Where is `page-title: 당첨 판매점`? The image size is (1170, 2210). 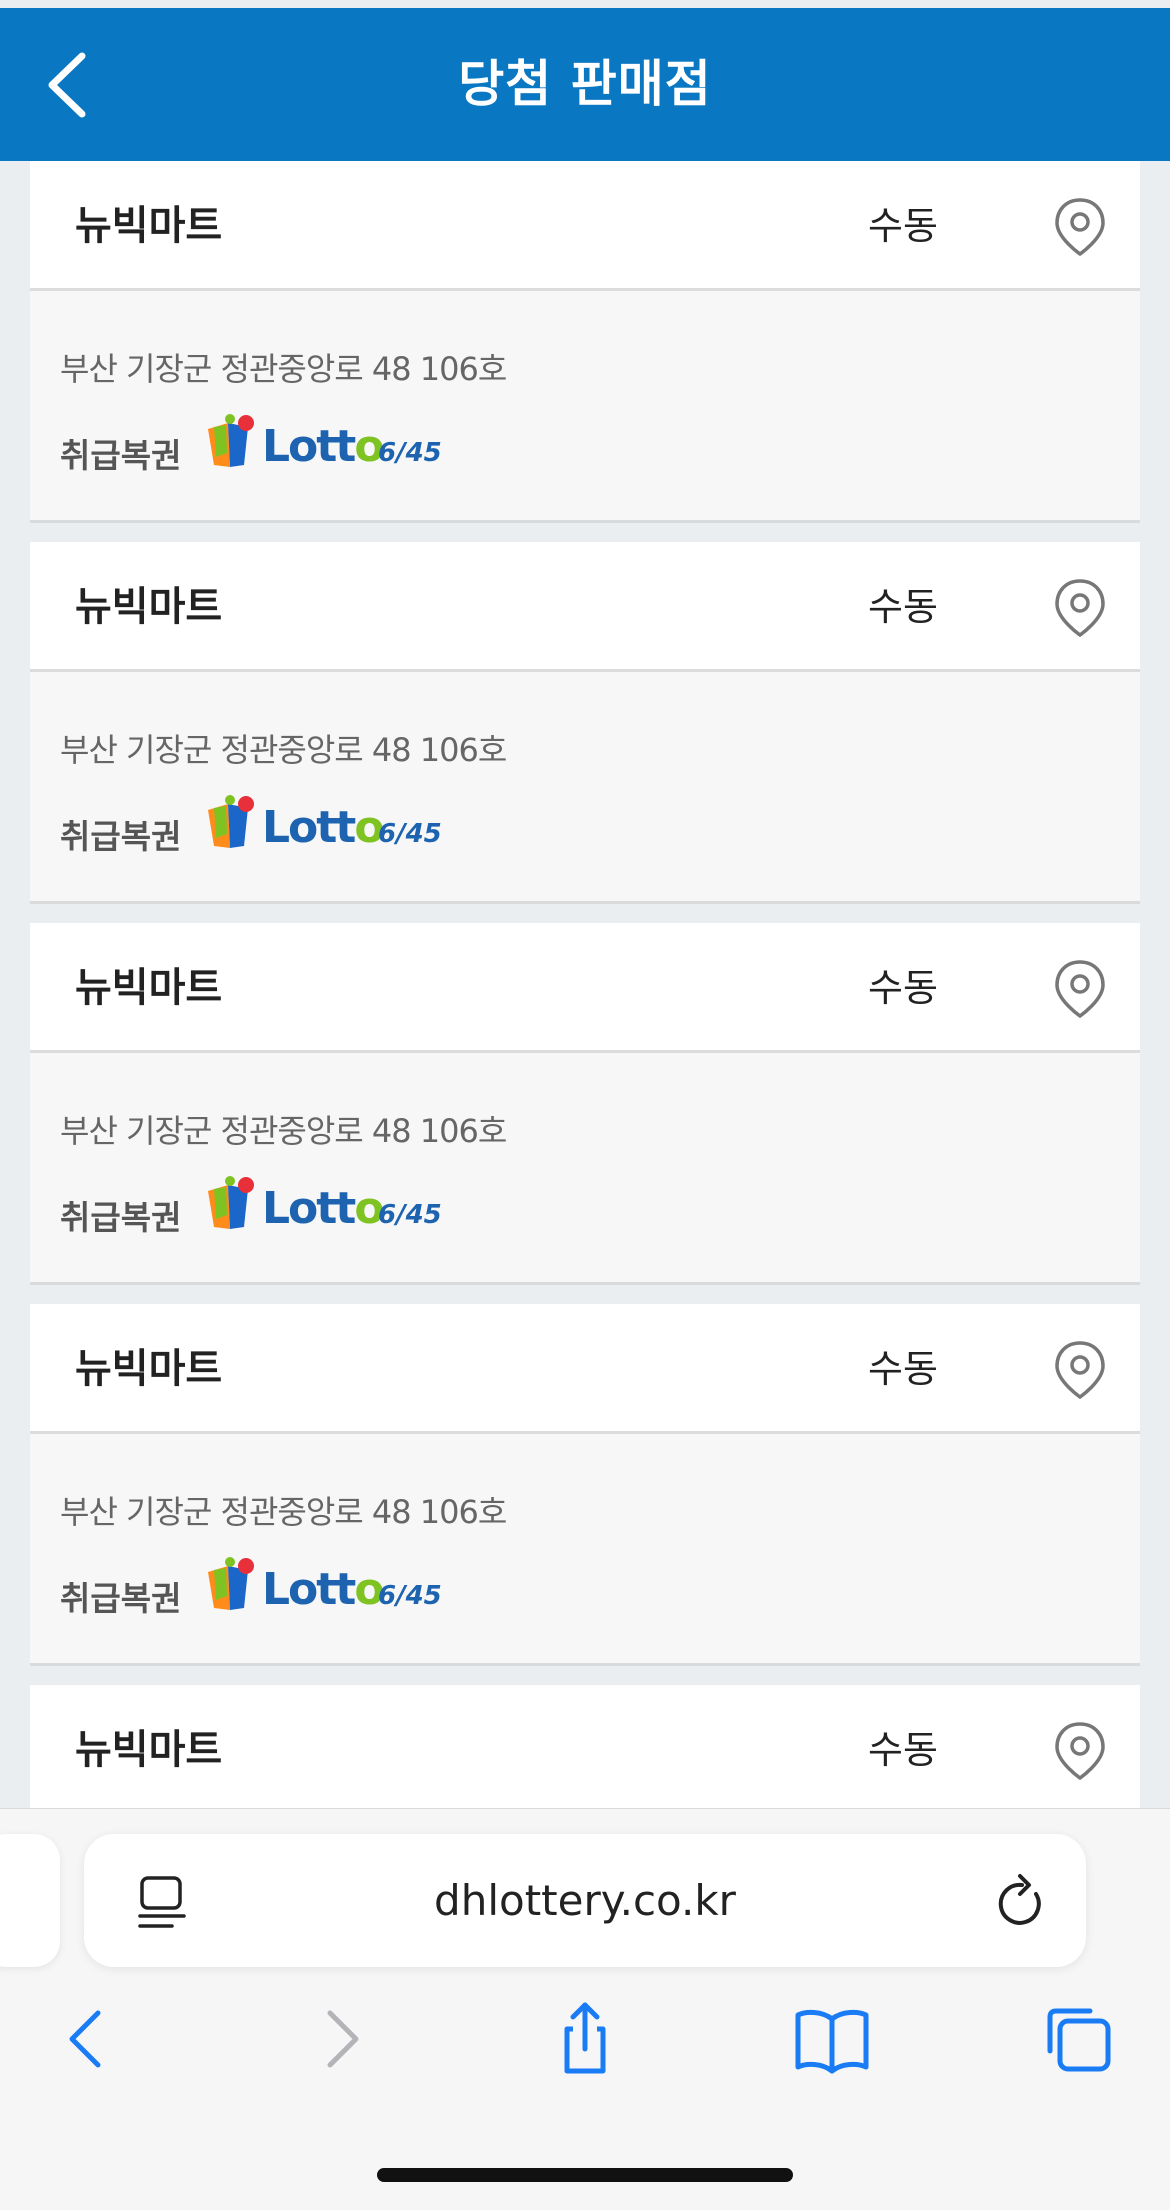
page-title: 당첨 판매점 is located at coordinates (585, 84).